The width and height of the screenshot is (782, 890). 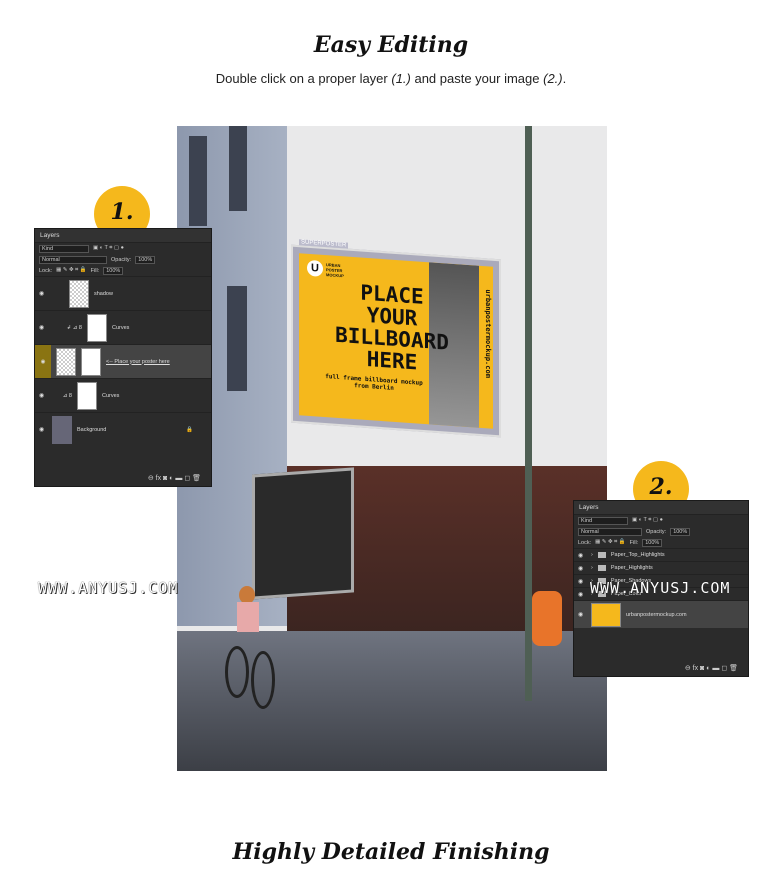 I want to click on layer-group: ◉ › Paper_Top_Highlights, so click(x=661, y=554).